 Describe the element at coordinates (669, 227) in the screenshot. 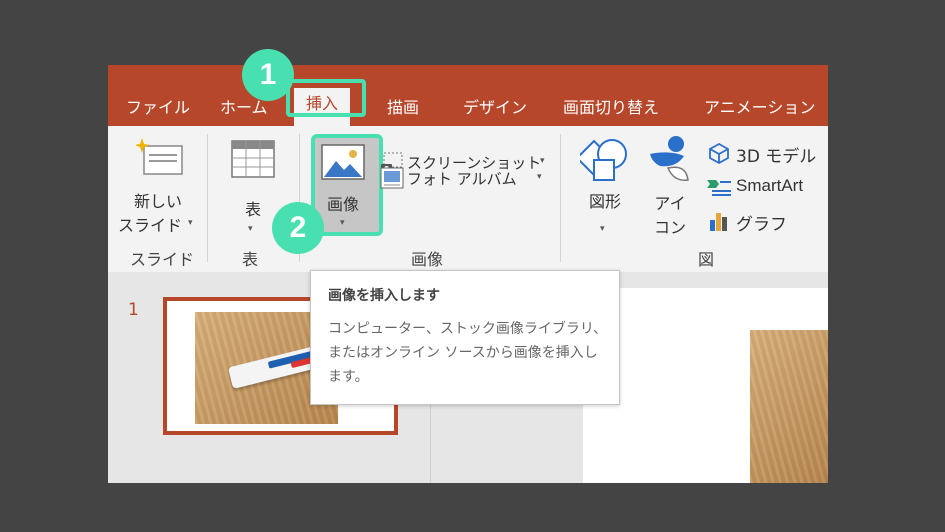

I see `icons-label-2: コン` at that location.